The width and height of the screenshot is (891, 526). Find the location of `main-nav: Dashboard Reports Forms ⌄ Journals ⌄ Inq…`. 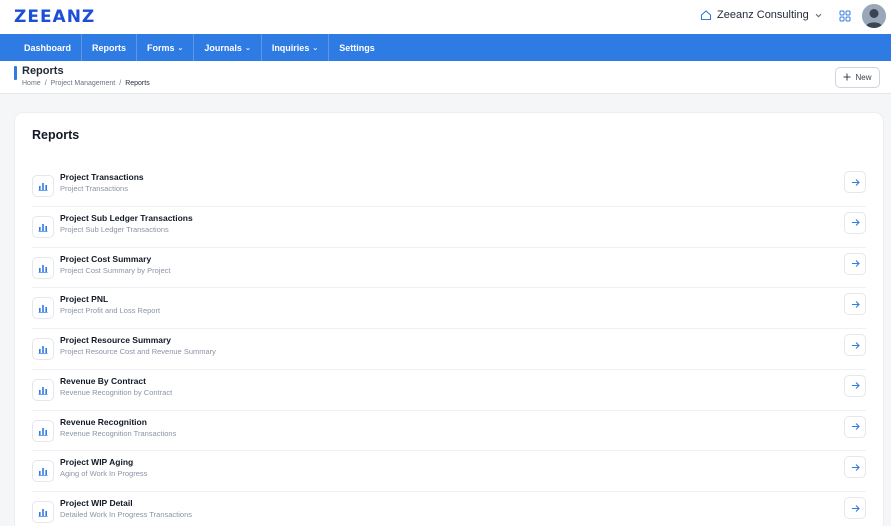

main-nav: Dashboard Reports Forms ⌄ Journals ⌄ Inq… is located at coordinates (445, 47).